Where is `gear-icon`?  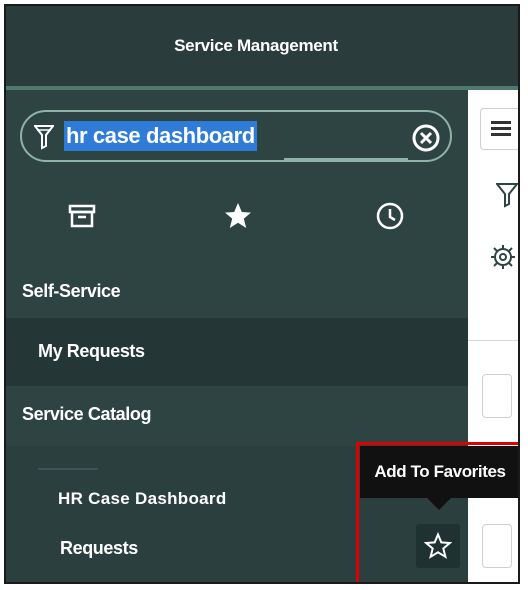
gear-icon is located at coordinates (503, 257).